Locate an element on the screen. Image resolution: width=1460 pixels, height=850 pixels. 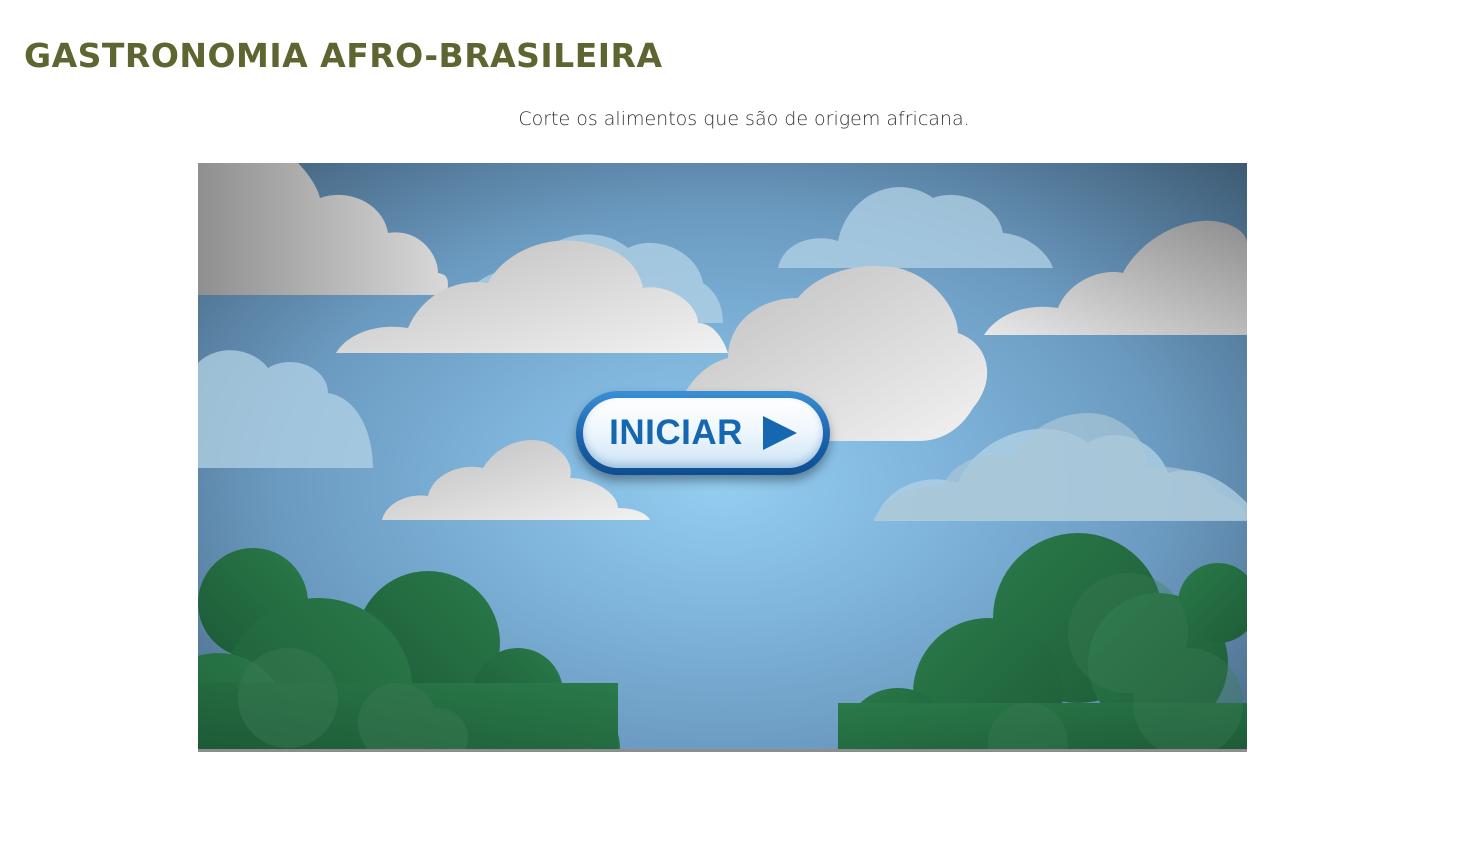
cloud-top-left is located at coordinates (323, 229).